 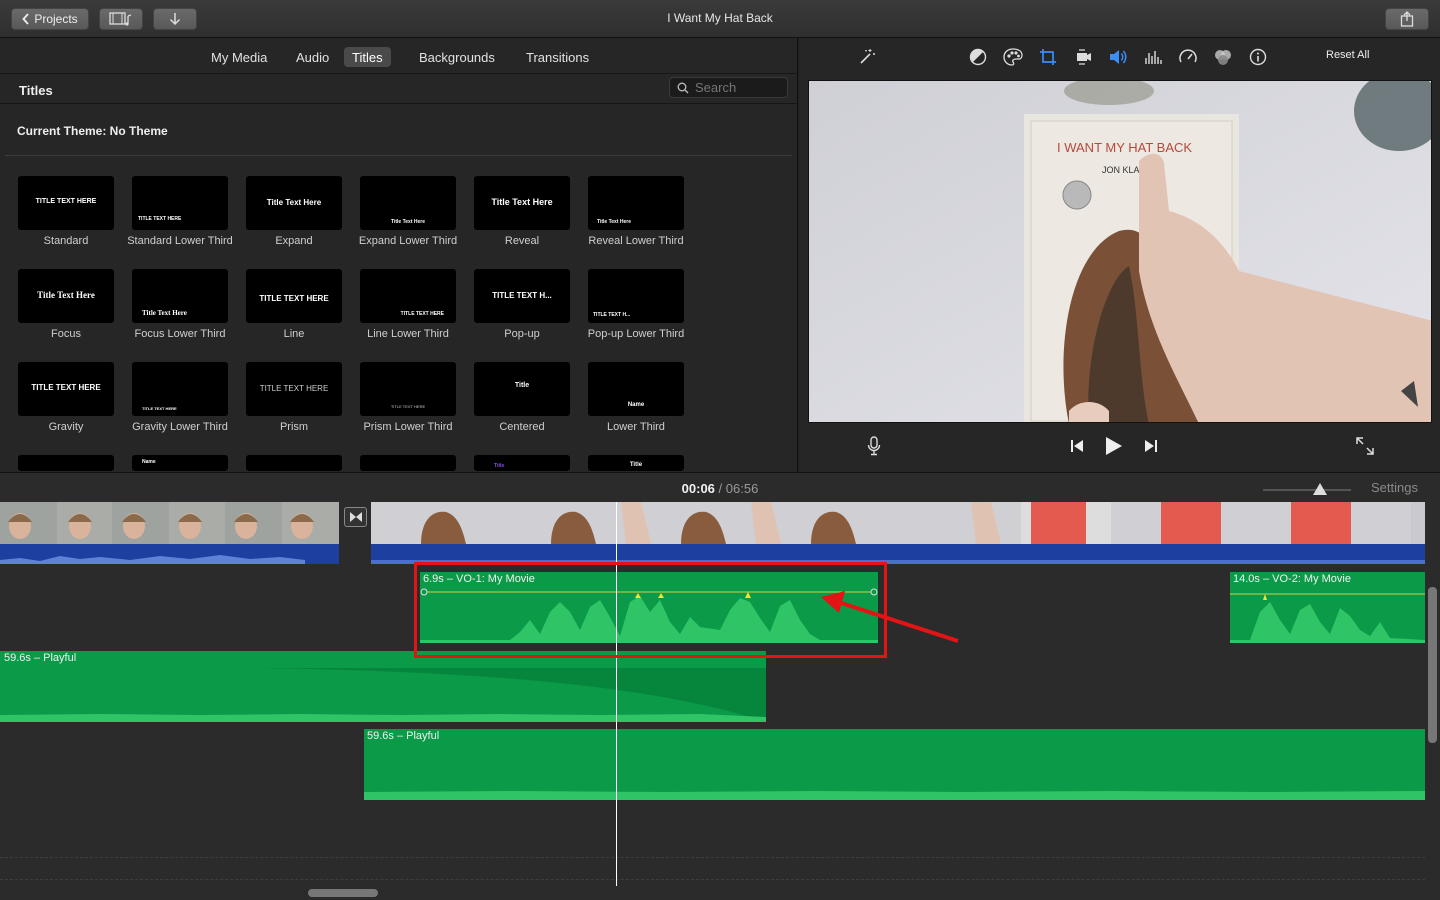 I want to click on tab-audio: Audio, so click(x=312, y=57).